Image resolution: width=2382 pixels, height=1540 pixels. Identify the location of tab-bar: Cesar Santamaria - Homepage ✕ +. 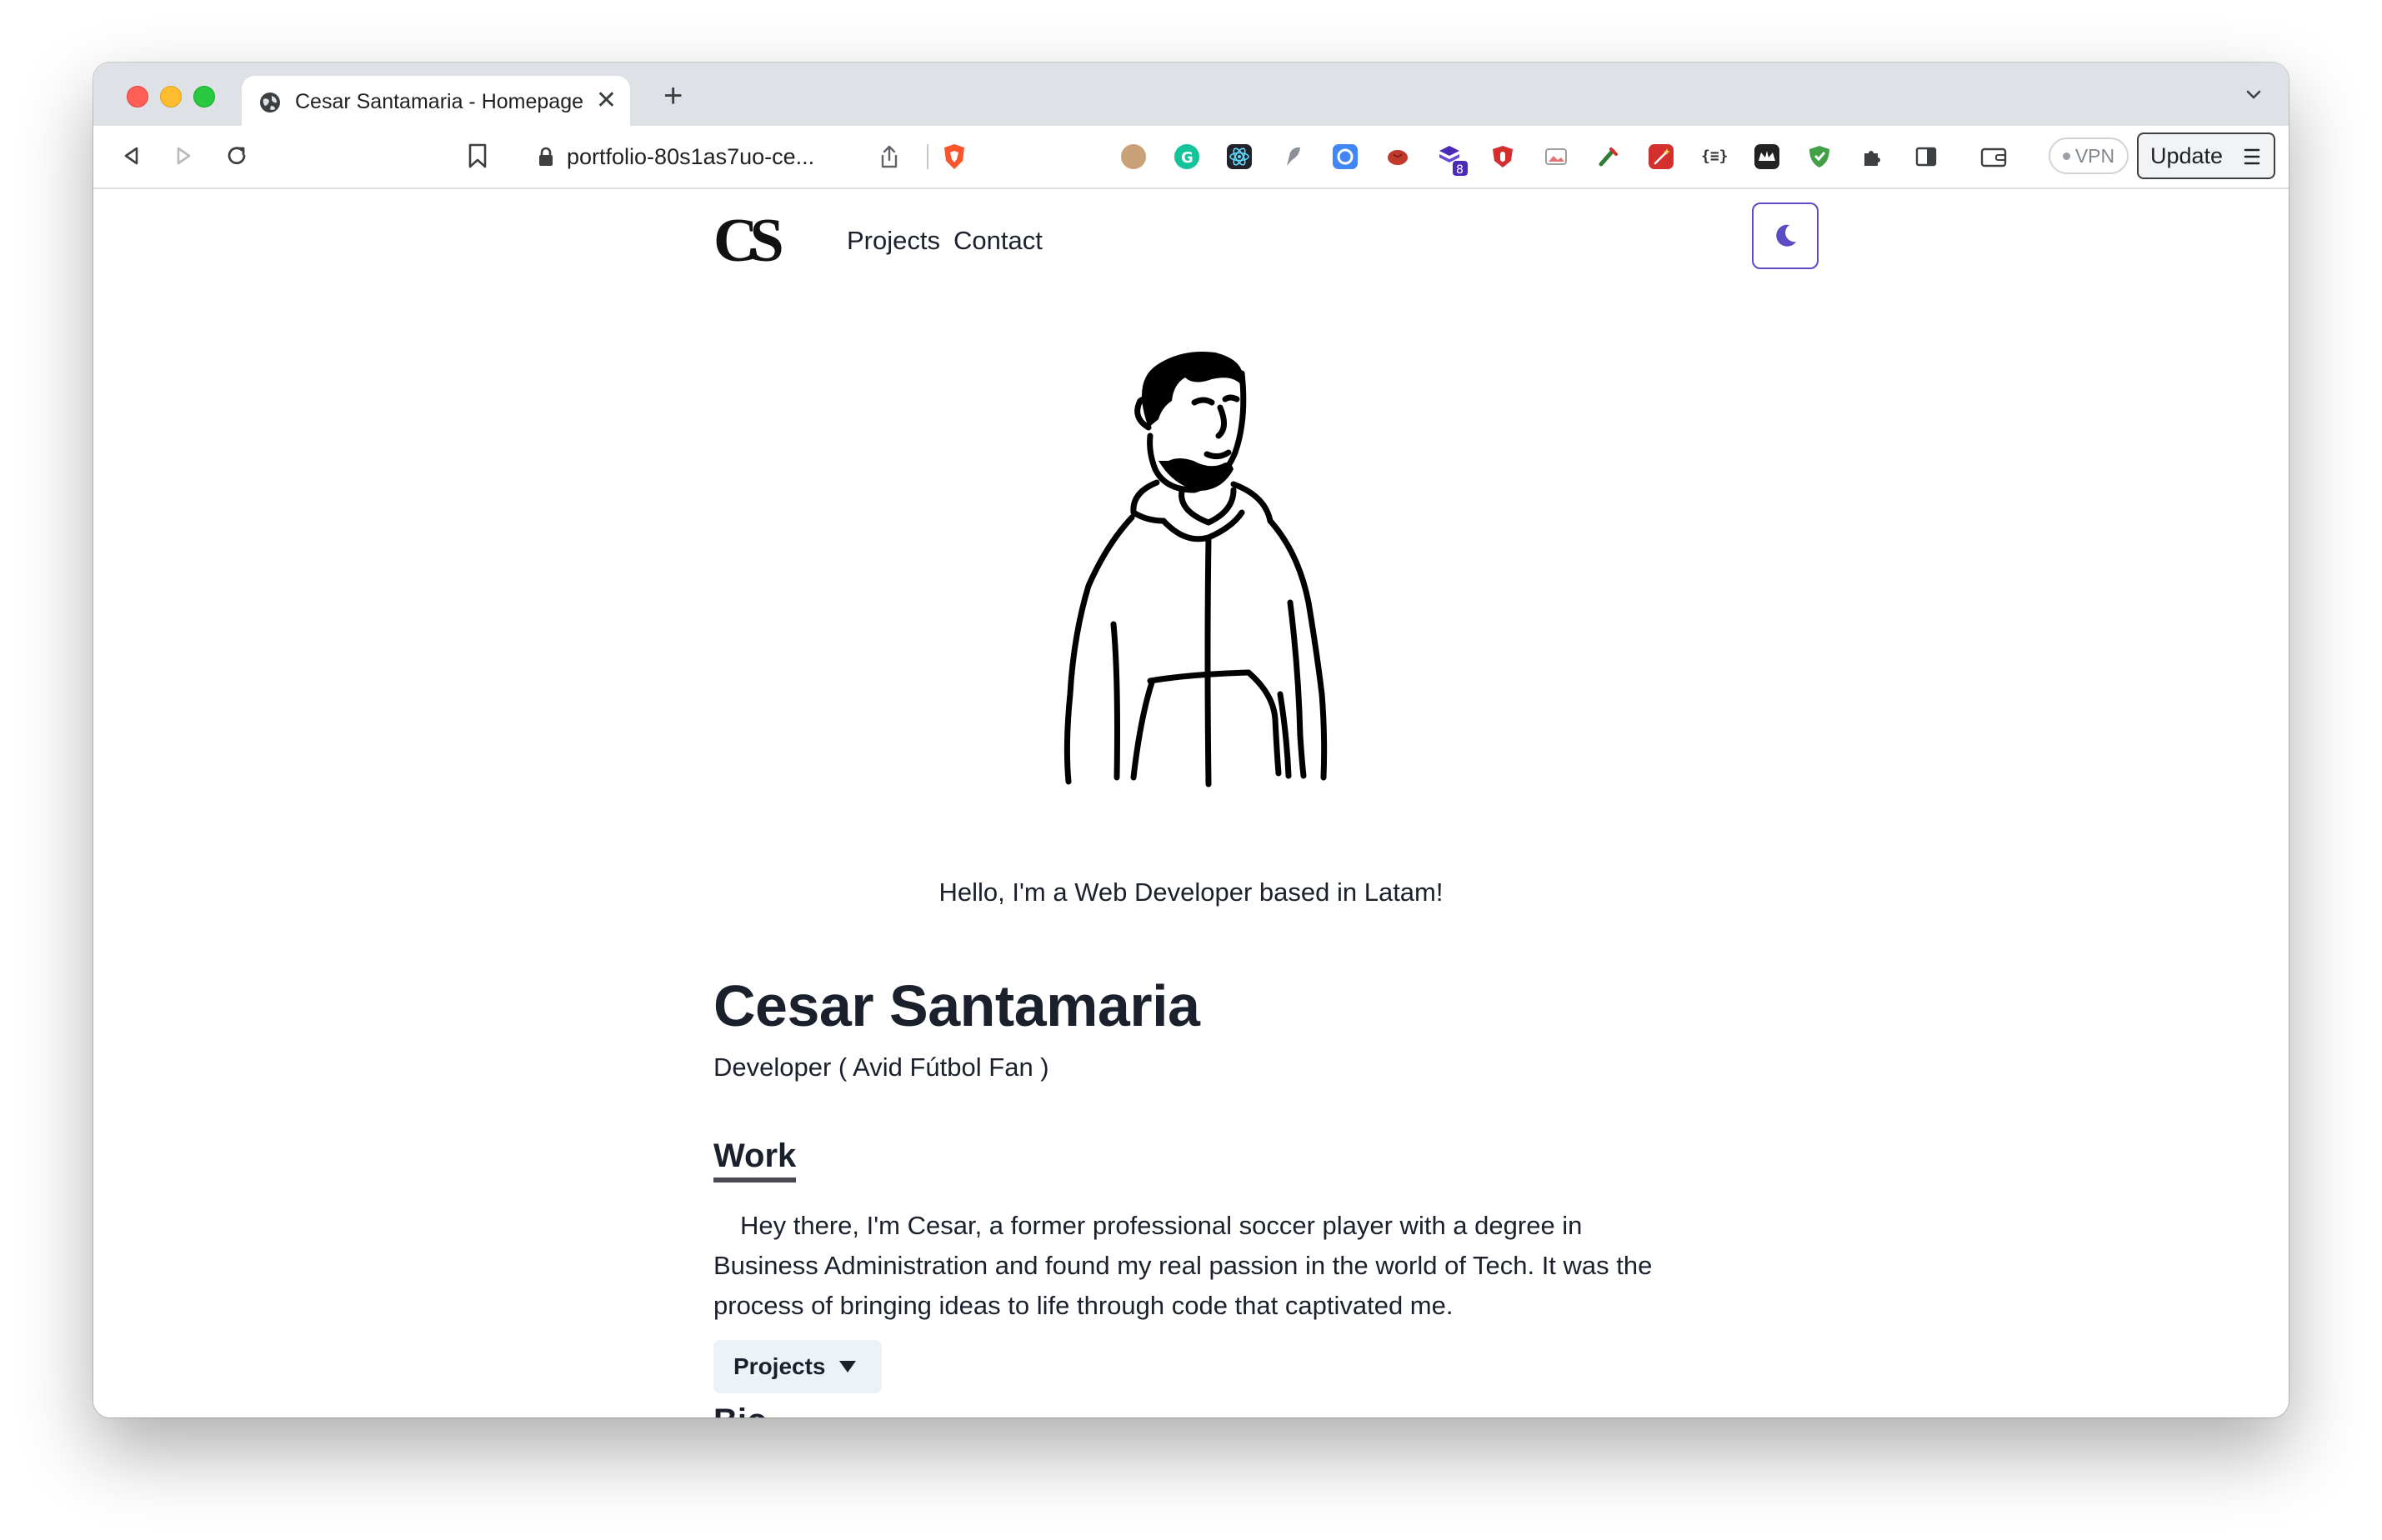
(1191, 94).